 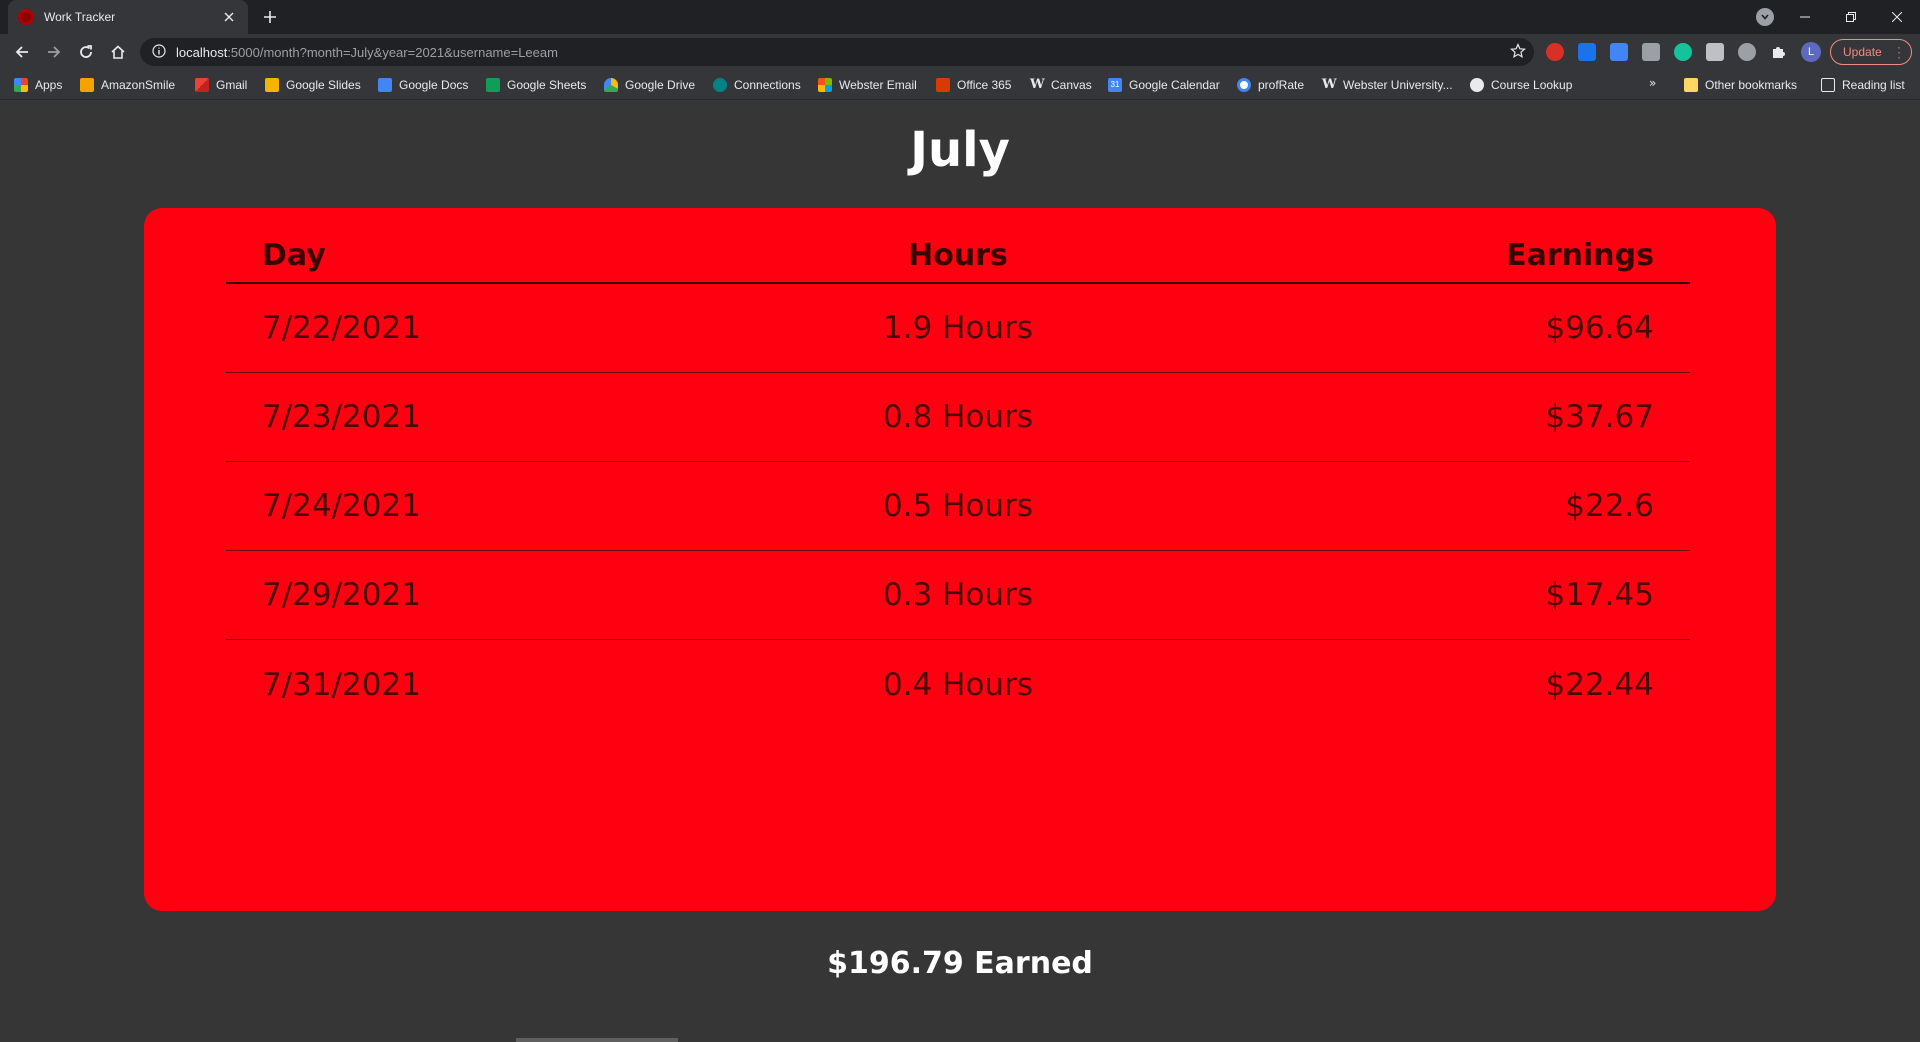 What do you see at coordinates (720, 85) in the screenshot?
I see `sharepoint-icon` at bounding box center [720, 85].